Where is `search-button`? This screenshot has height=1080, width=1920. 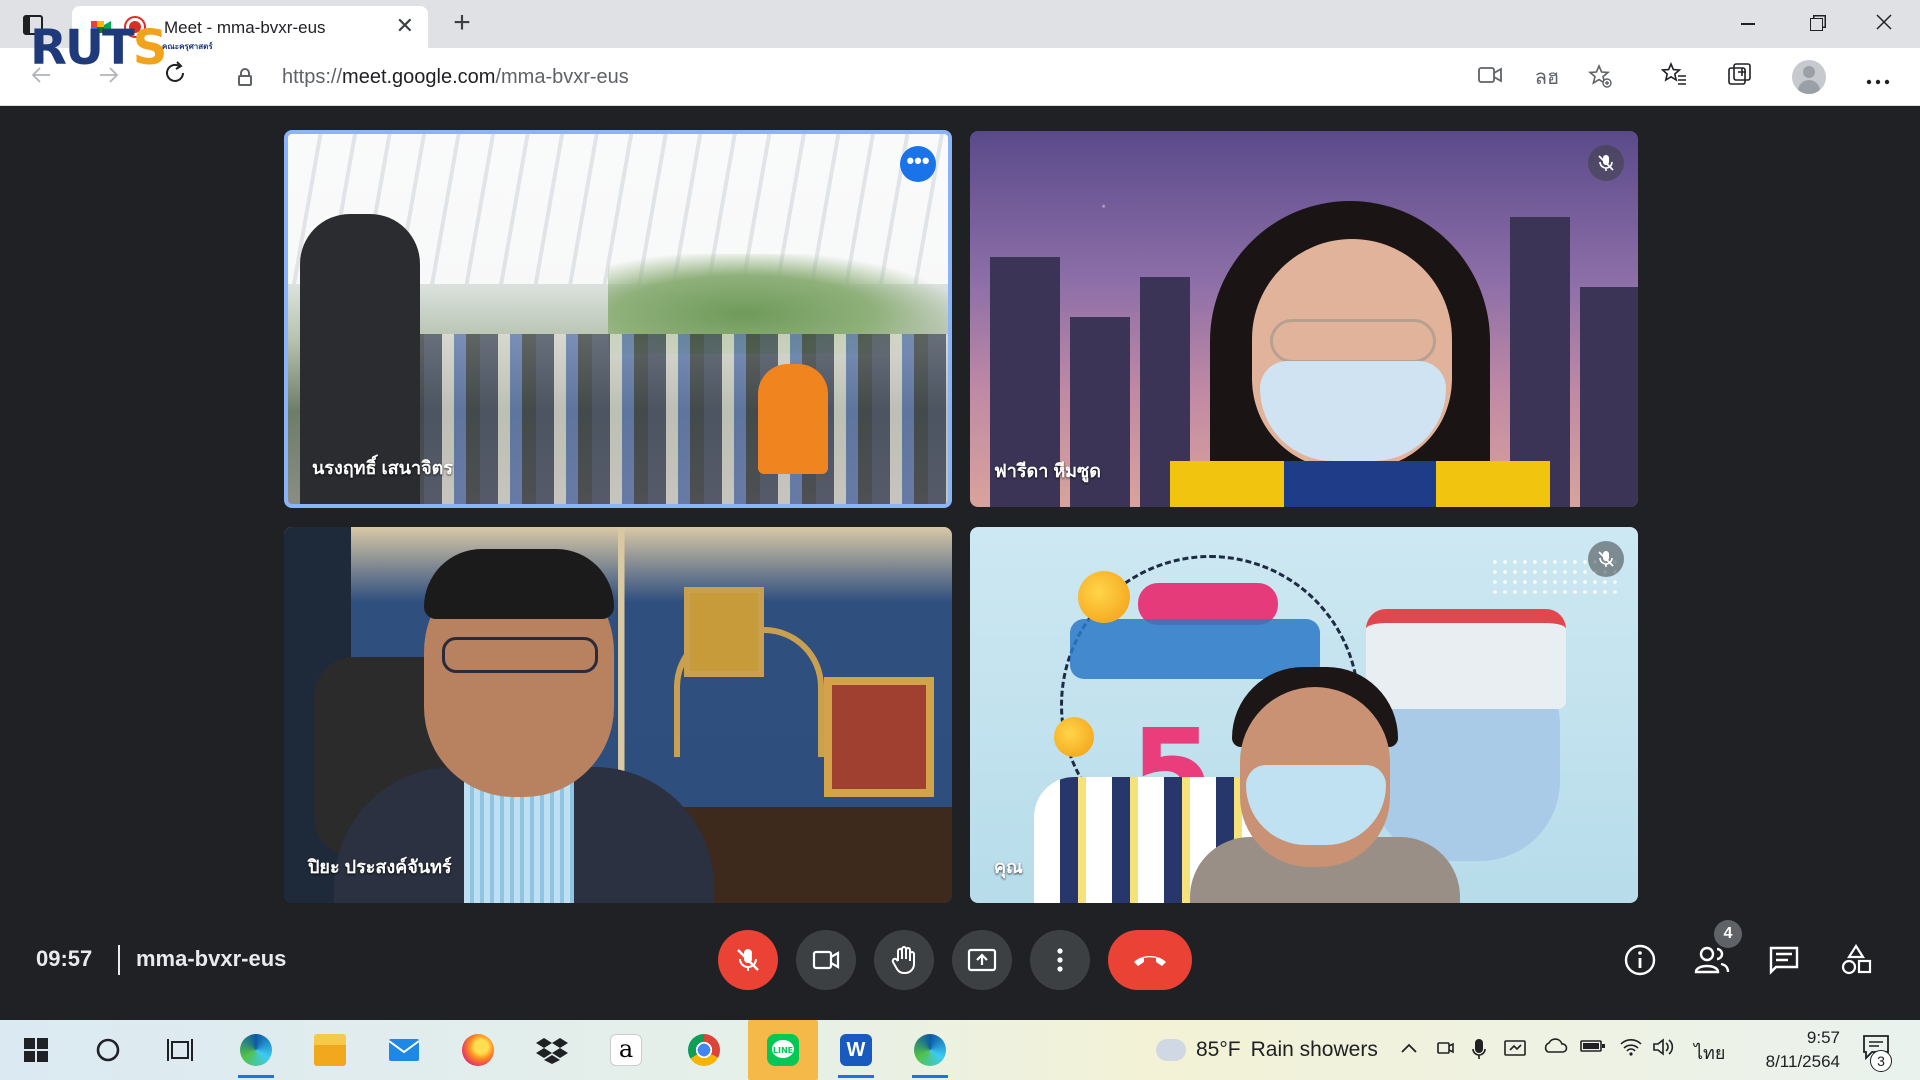 search-button is located at coordinates (108, 1050).